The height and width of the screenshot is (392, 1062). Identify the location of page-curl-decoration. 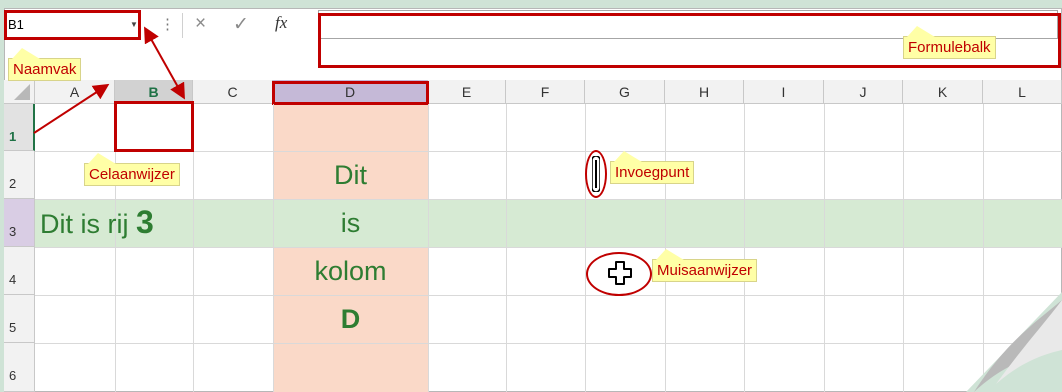
(1014, 342).